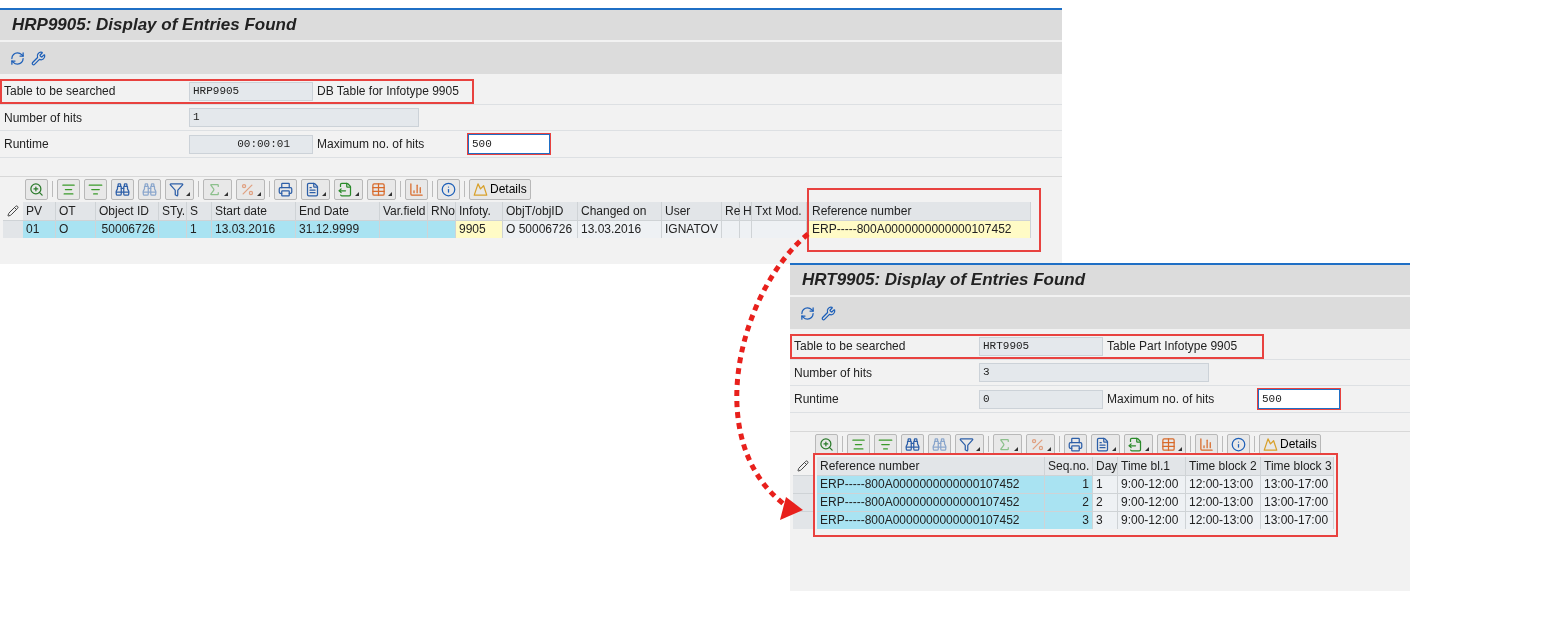  What do you see at coordinates (149, 189) in the screenshot?
I see `binoculars-plus-icon` at bounding box center [149, 189].